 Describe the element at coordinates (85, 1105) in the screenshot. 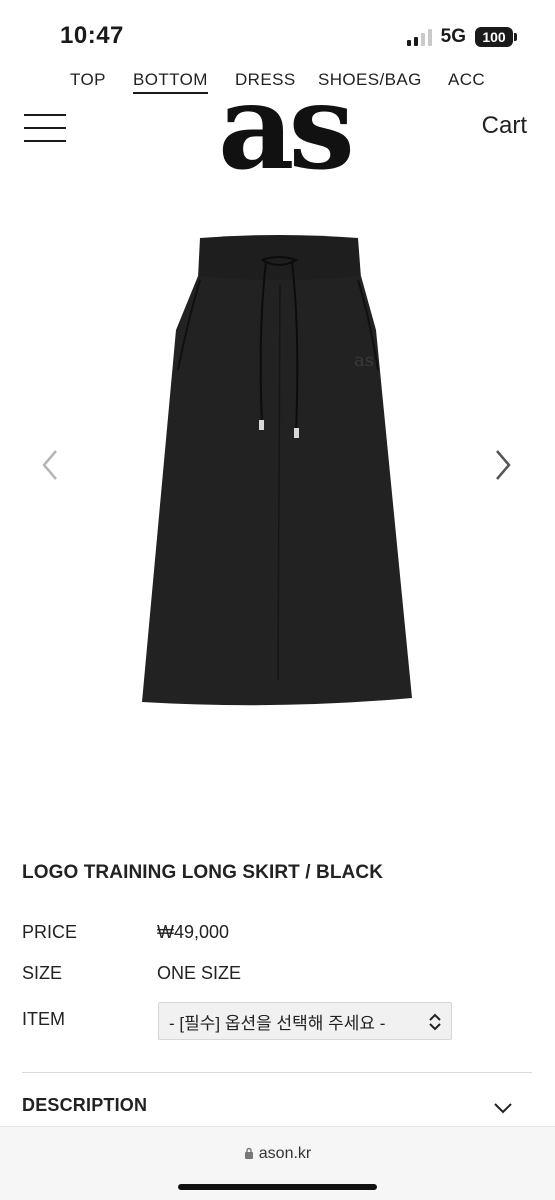

I see `description-label: DESCRIPTION` at that location.